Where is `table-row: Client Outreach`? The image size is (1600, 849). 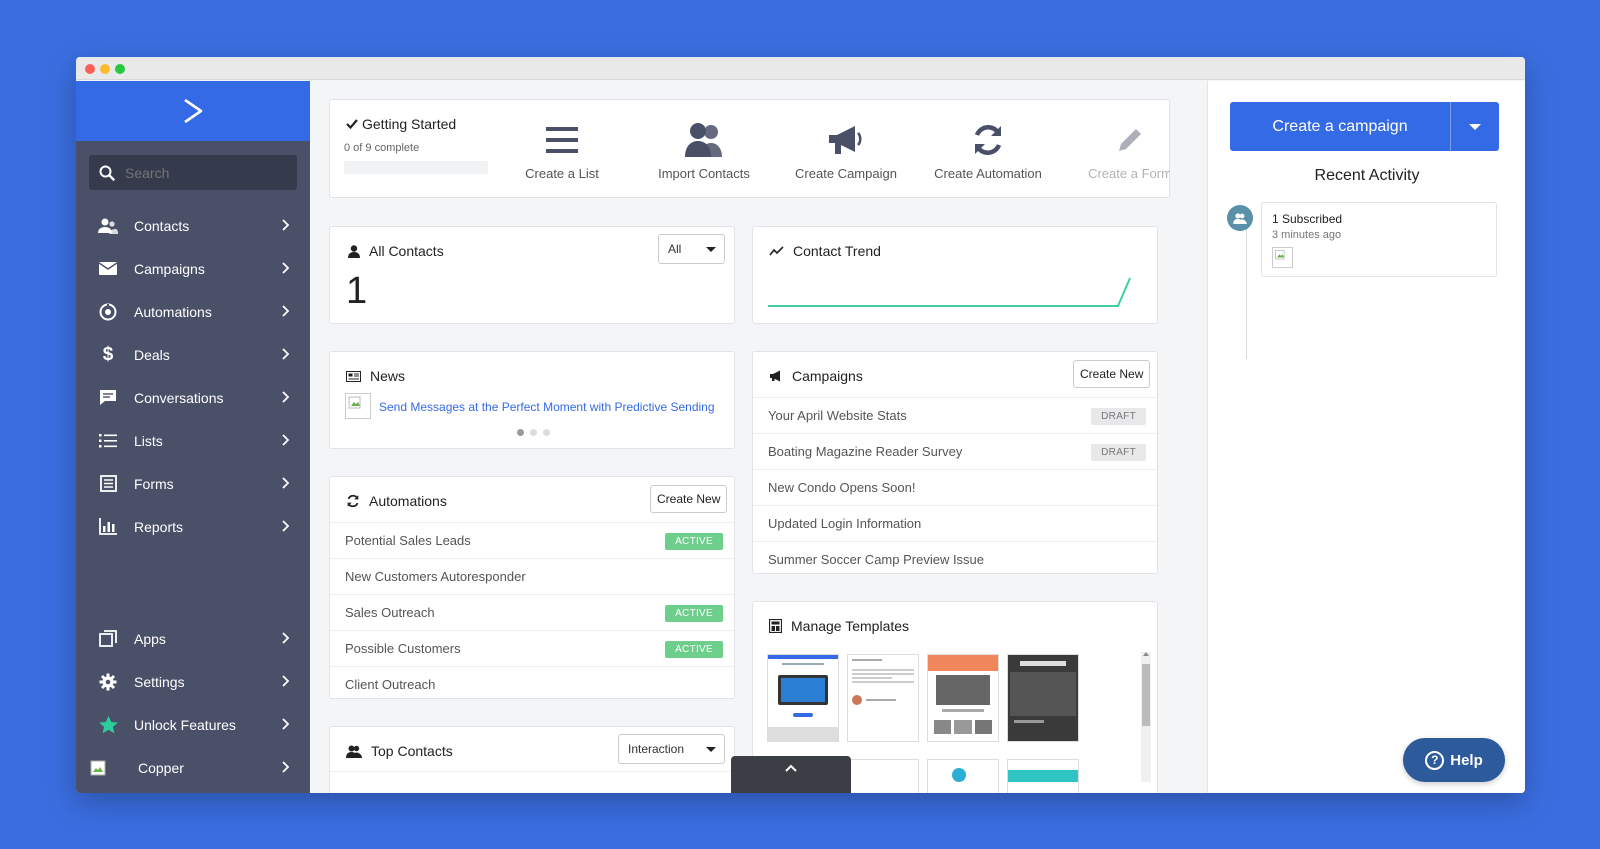
table-row: Client Outreach is located at coordinates (532, 684).